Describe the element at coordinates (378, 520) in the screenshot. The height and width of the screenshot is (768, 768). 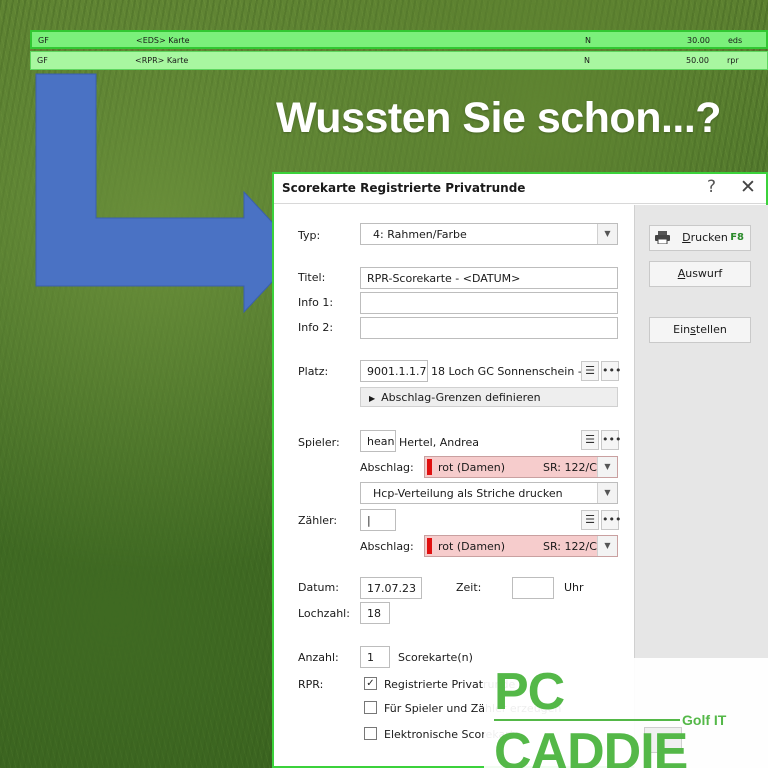
I see `zaehler-code-input: |` at that location.